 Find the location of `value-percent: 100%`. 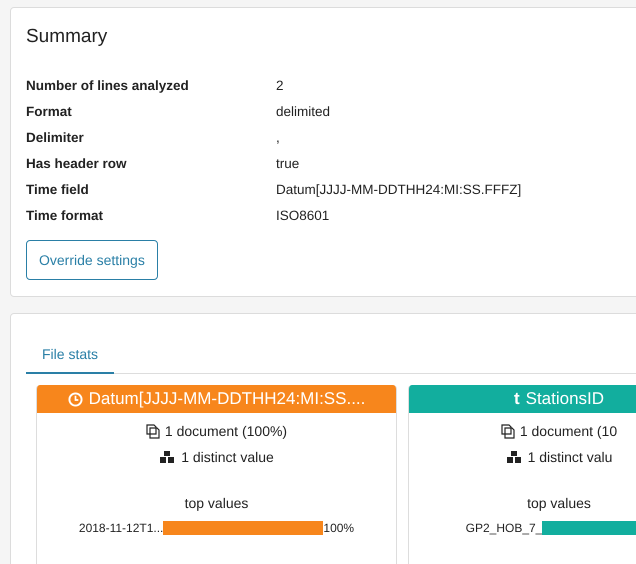

value-percent: 100% is located at coordinates (338, 528).